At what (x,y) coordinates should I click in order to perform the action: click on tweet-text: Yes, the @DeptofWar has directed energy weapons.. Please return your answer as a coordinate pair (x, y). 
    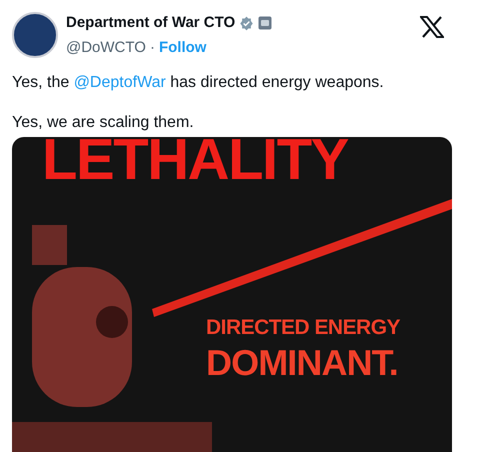
    Looking at the image, I should click on (198, 83).